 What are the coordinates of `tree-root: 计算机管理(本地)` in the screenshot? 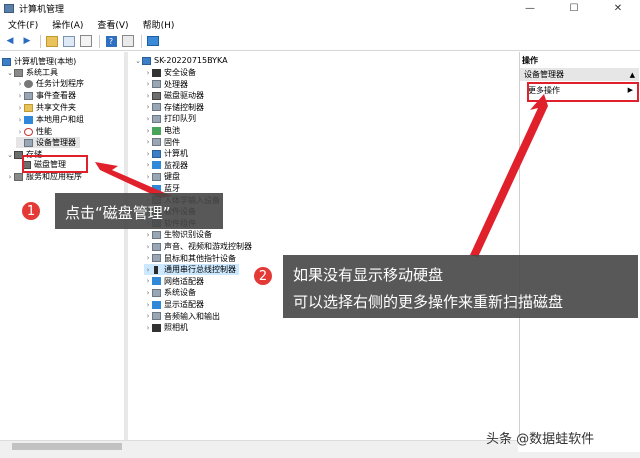 It's located at (39, 61).